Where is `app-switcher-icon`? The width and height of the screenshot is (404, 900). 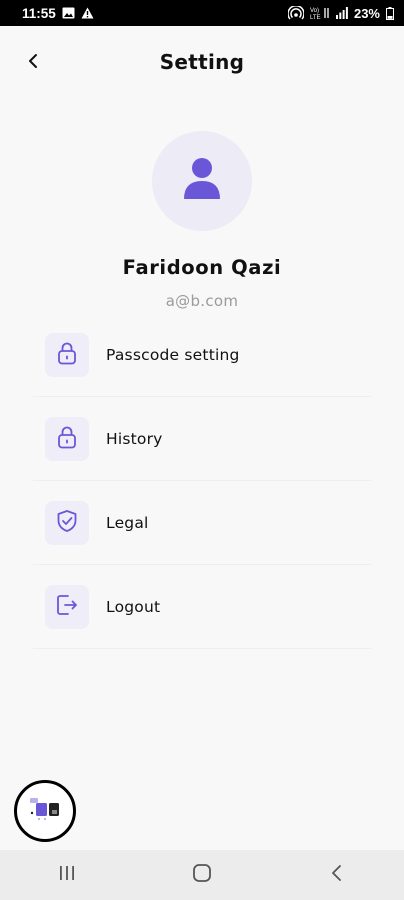
app-switcher-icon is located at coordinates (45, 811).